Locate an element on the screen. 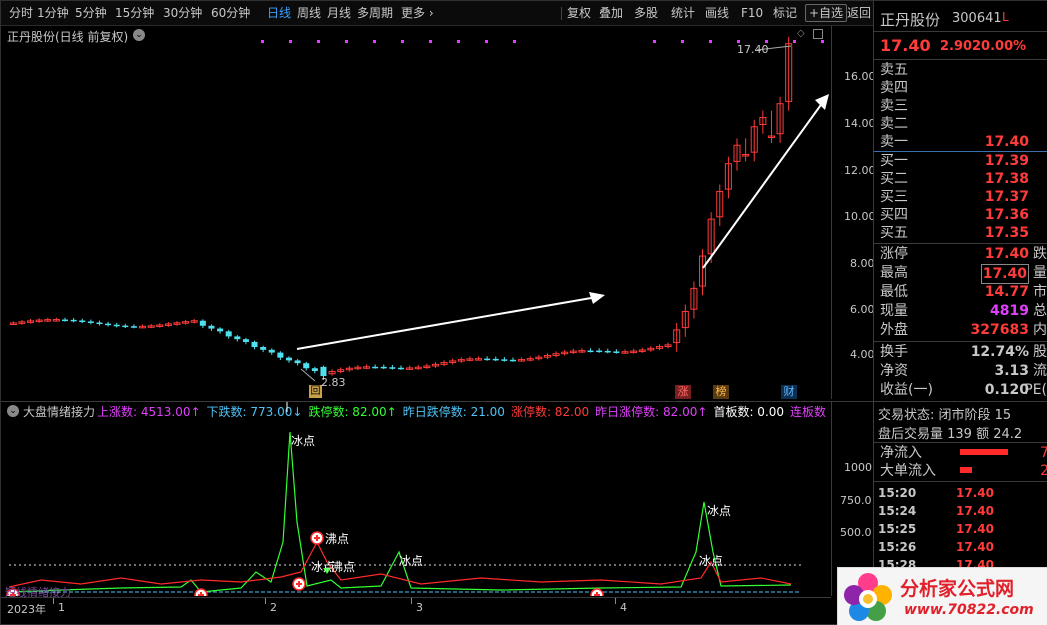  fin-row: 换手12.74%股本 is located at coordinates (963, 352).